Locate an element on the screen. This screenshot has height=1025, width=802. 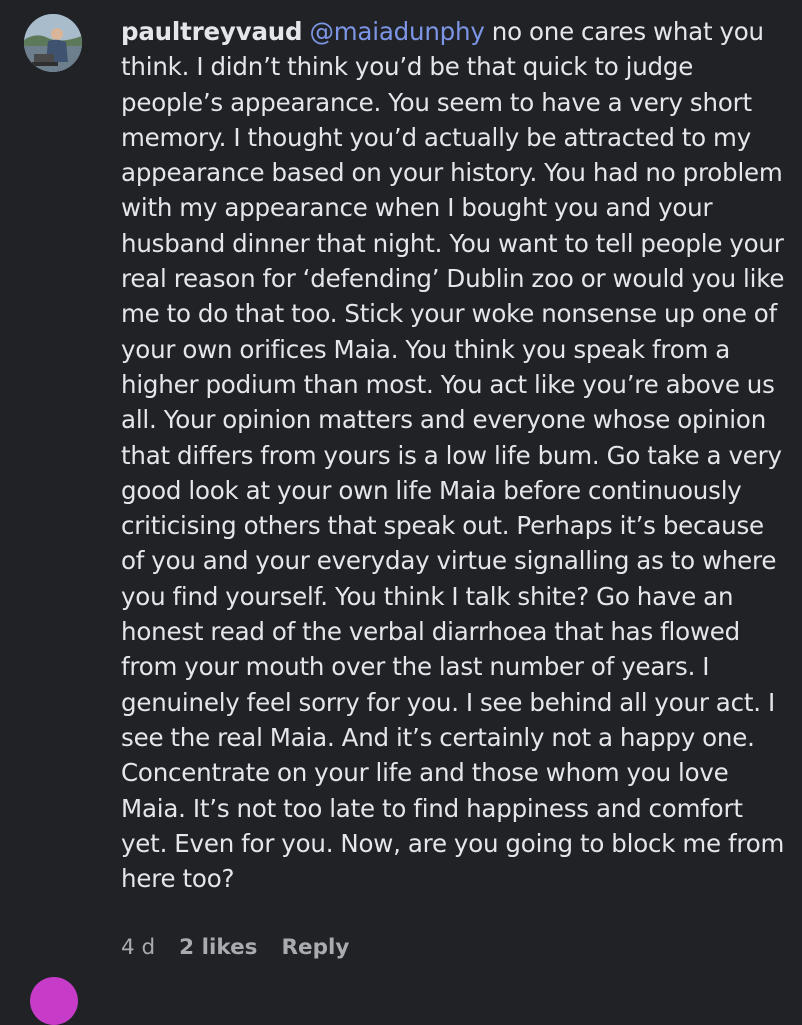
next-comment-avatar is located at coordinates (54, 1001).